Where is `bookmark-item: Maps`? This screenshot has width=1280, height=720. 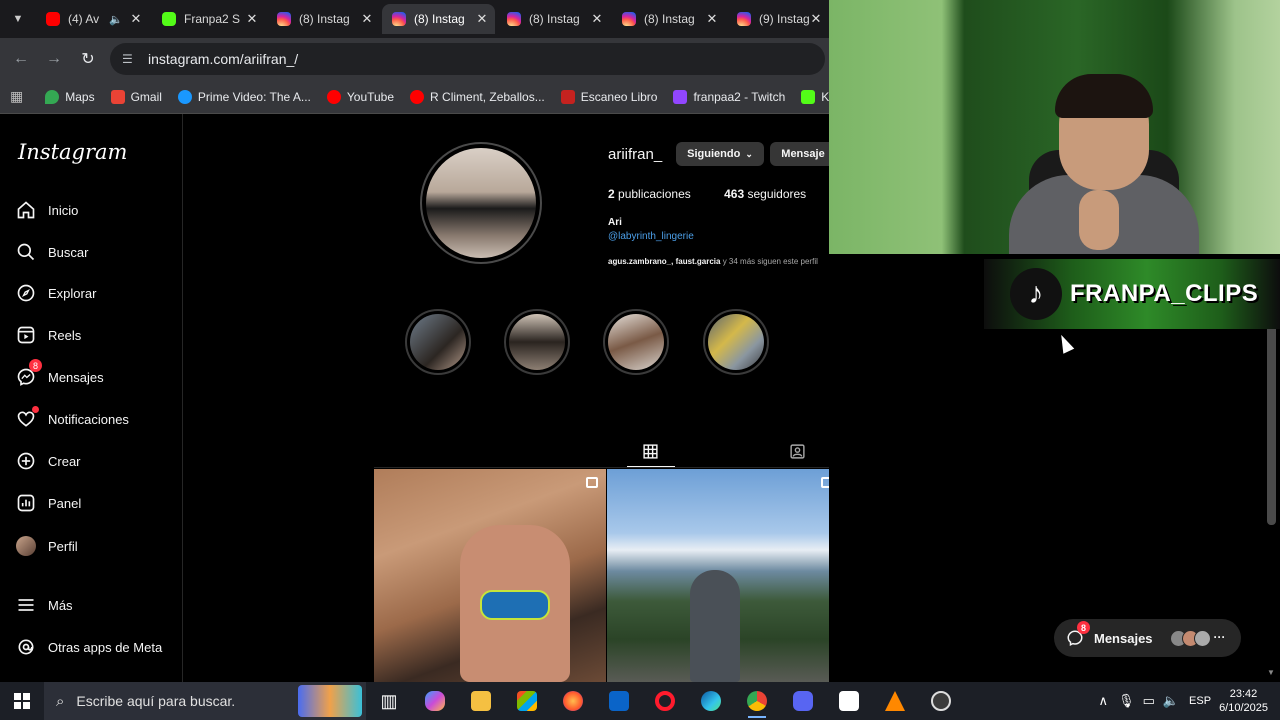 bookmark-item: Maps is located at coordinates (70, 96).